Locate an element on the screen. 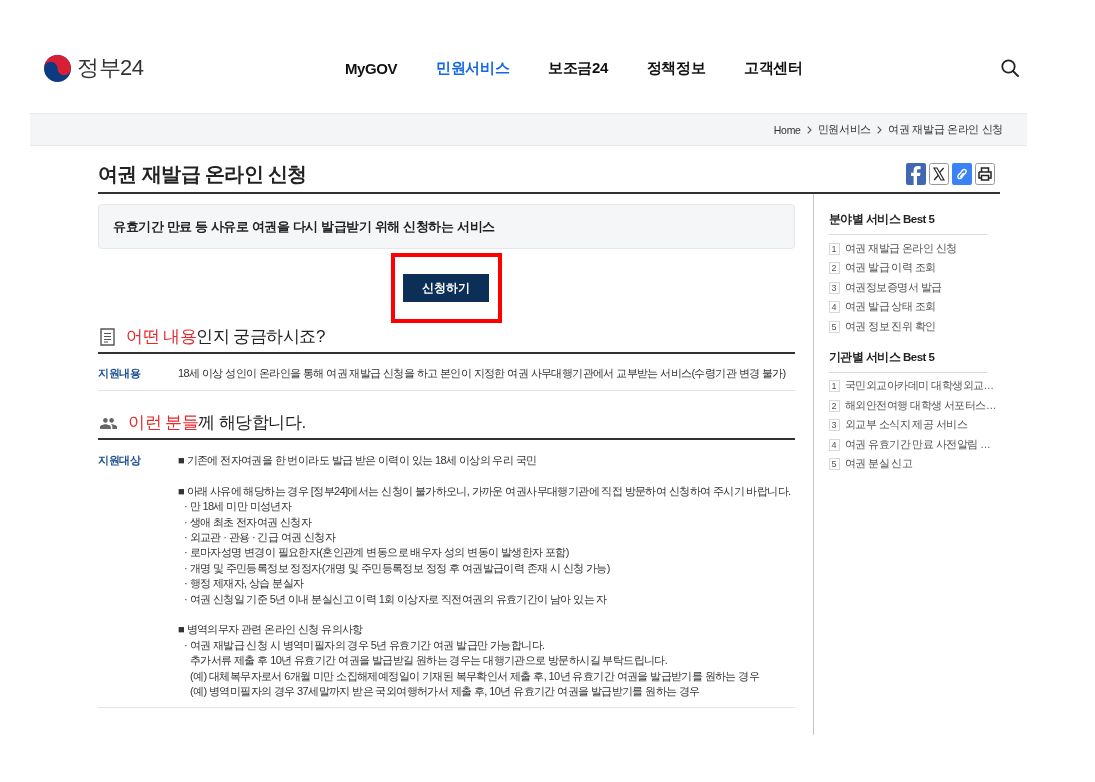 This screenshot has height=782, width=1095. search-icon is located at coordinates (1010, 68).